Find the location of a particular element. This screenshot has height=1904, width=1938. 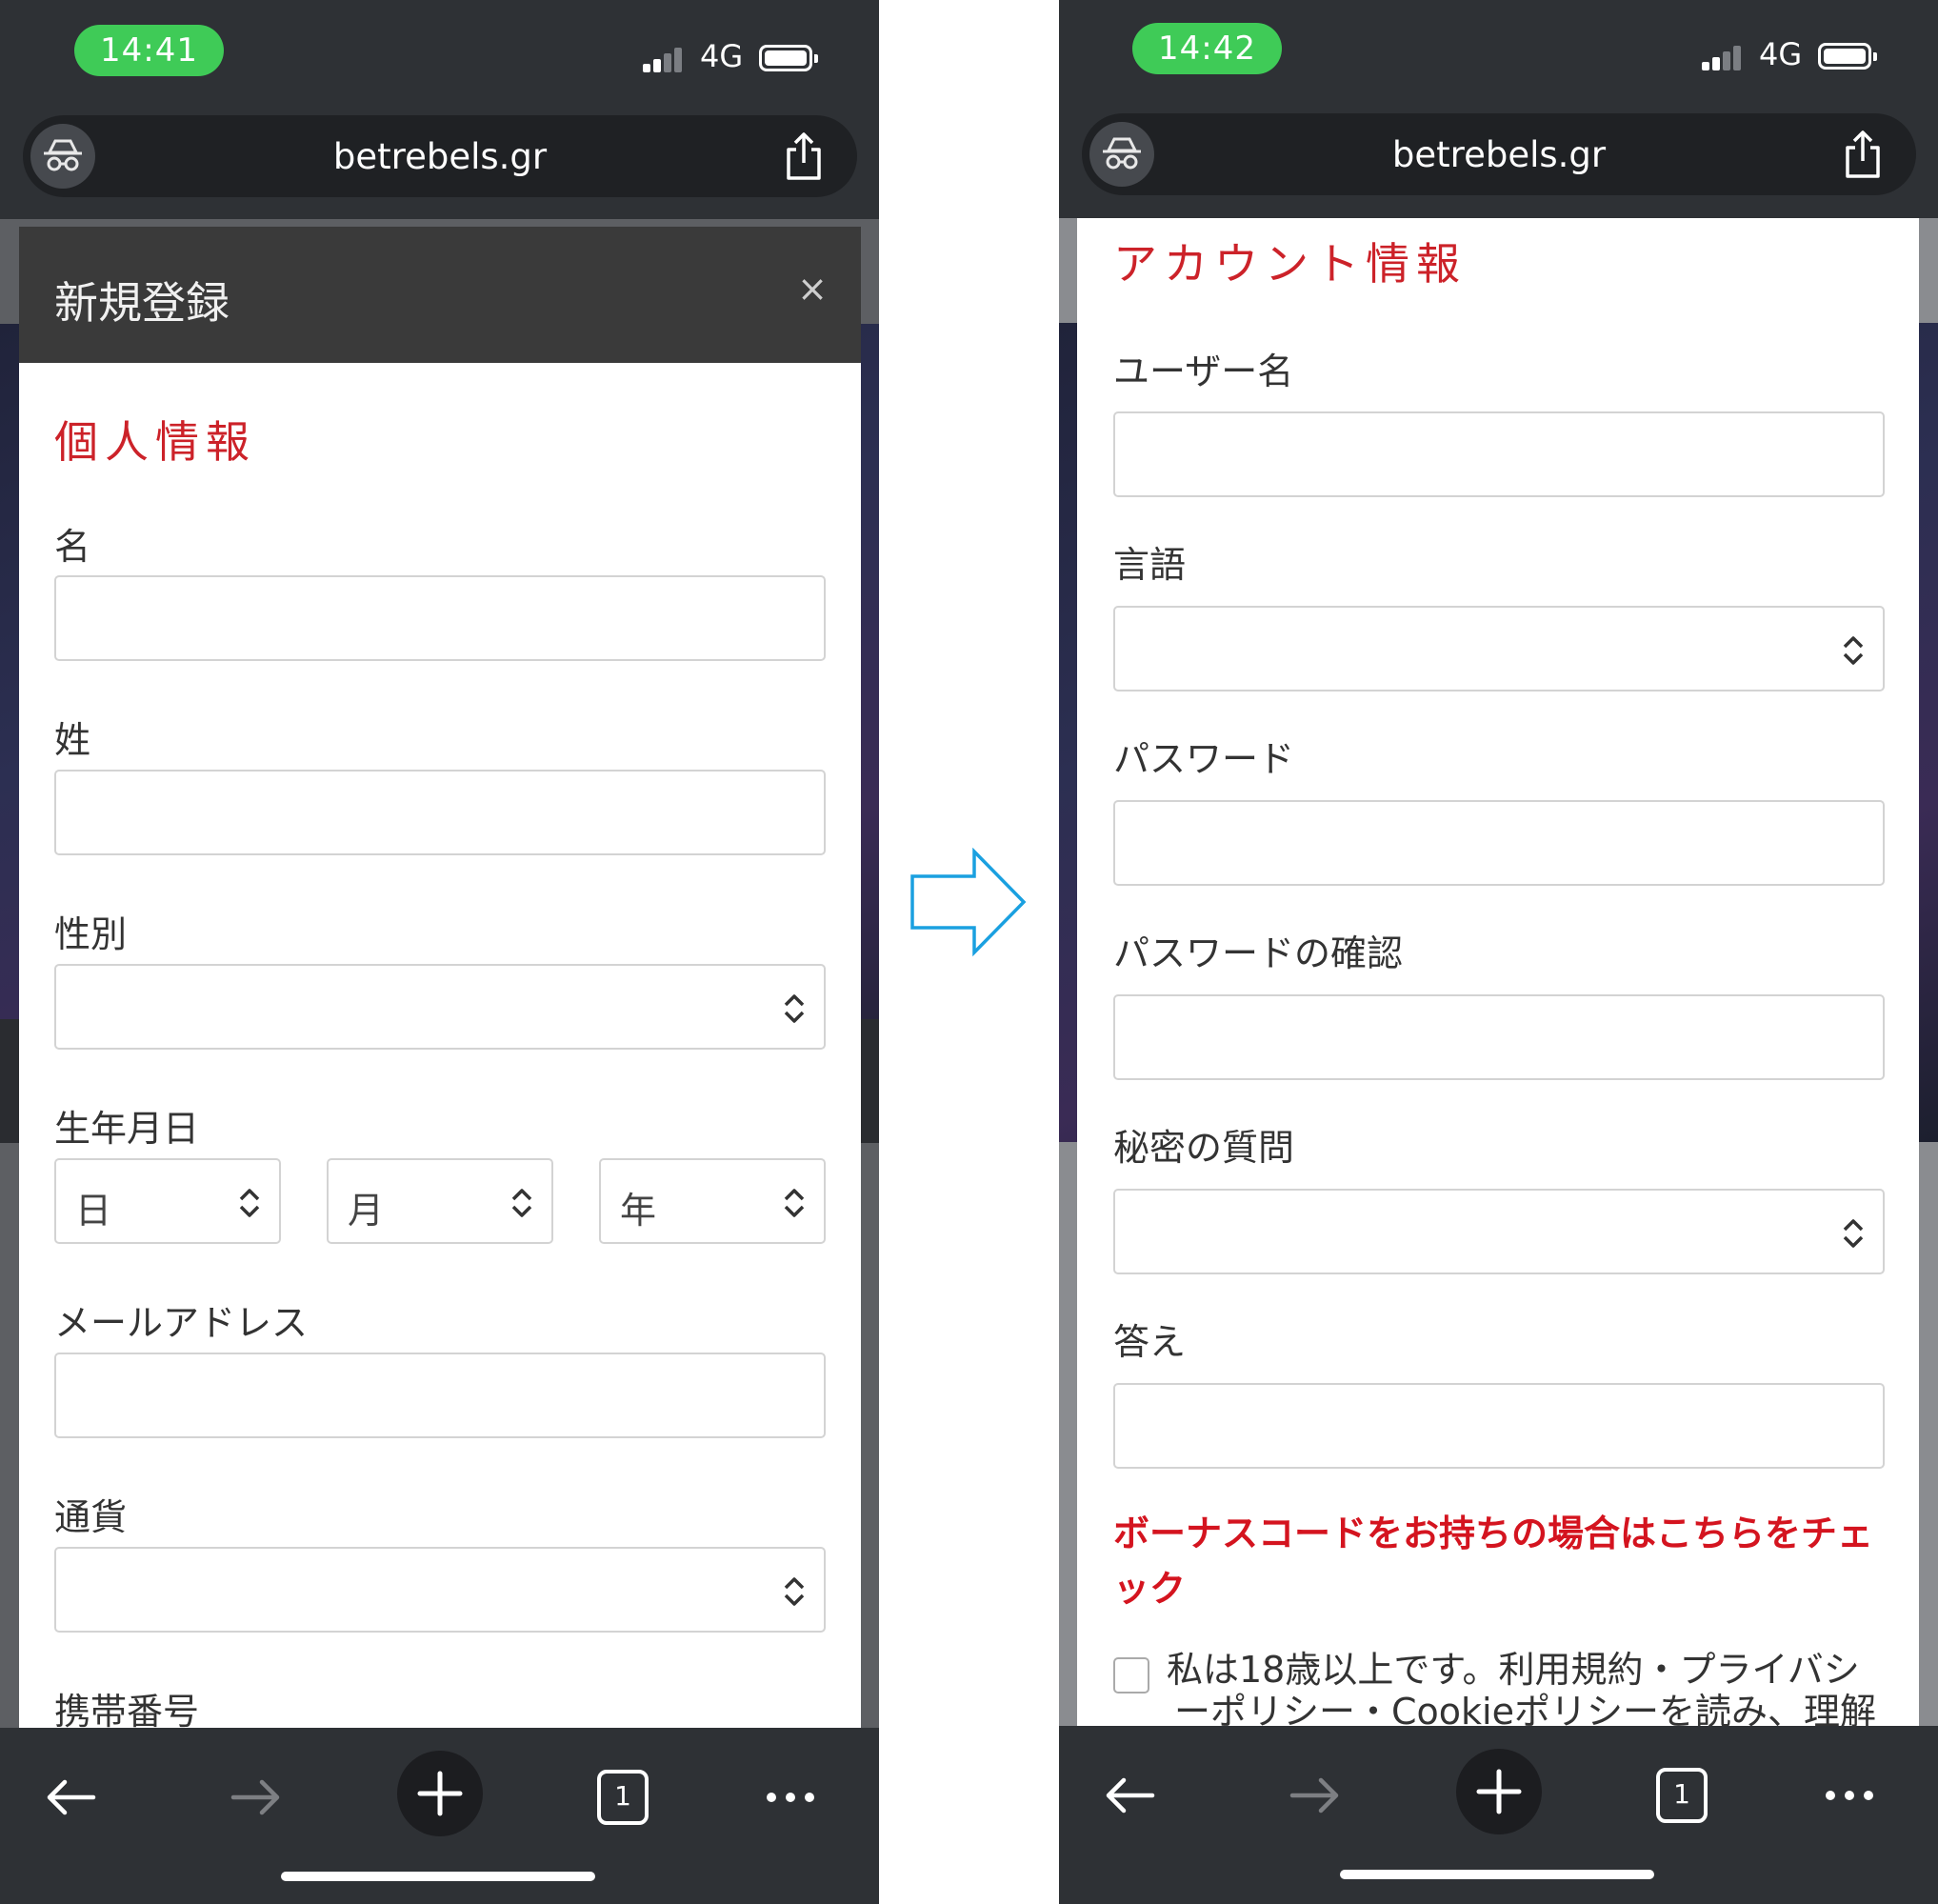

username-input is located at coordinates (1499, 454).